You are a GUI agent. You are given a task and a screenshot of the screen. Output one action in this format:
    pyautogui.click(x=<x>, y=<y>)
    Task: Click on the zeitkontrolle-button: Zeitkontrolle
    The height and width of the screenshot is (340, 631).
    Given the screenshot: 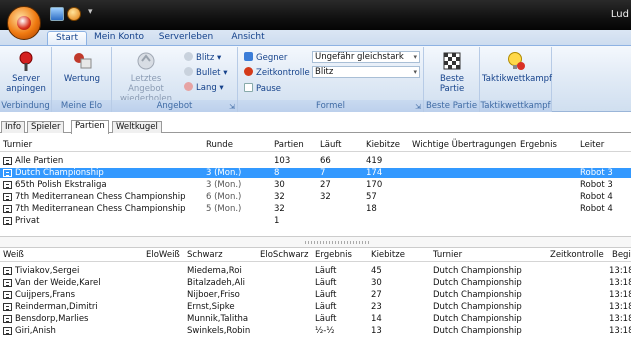 What is the action you would take?
    pyautogui.click(x=277, y=73)
    